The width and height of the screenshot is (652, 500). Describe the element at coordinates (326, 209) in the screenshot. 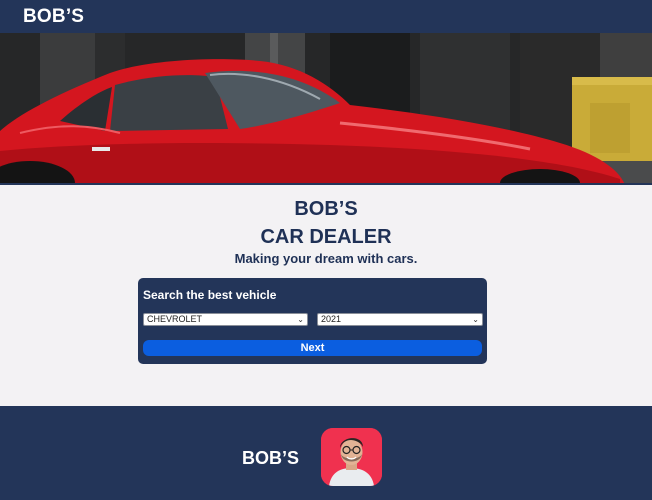

I see `hero-title-line1: BOB’S` at that location.